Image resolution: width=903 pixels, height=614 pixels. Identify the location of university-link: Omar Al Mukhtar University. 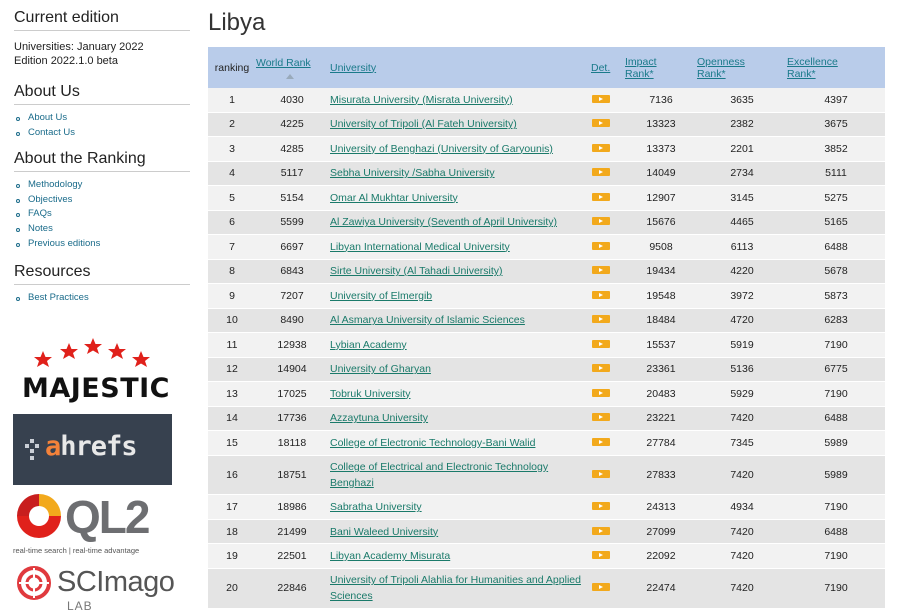
(394, 198).